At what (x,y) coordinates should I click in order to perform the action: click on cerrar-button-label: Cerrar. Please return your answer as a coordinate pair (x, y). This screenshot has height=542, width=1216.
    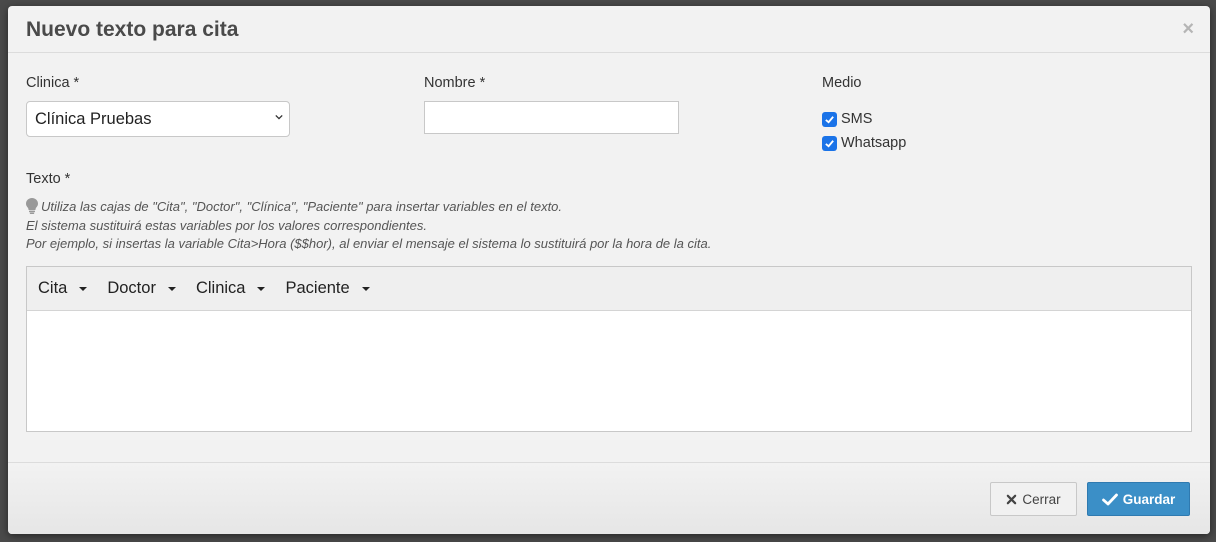
    Looking at the image, I should click on (1041, 499).